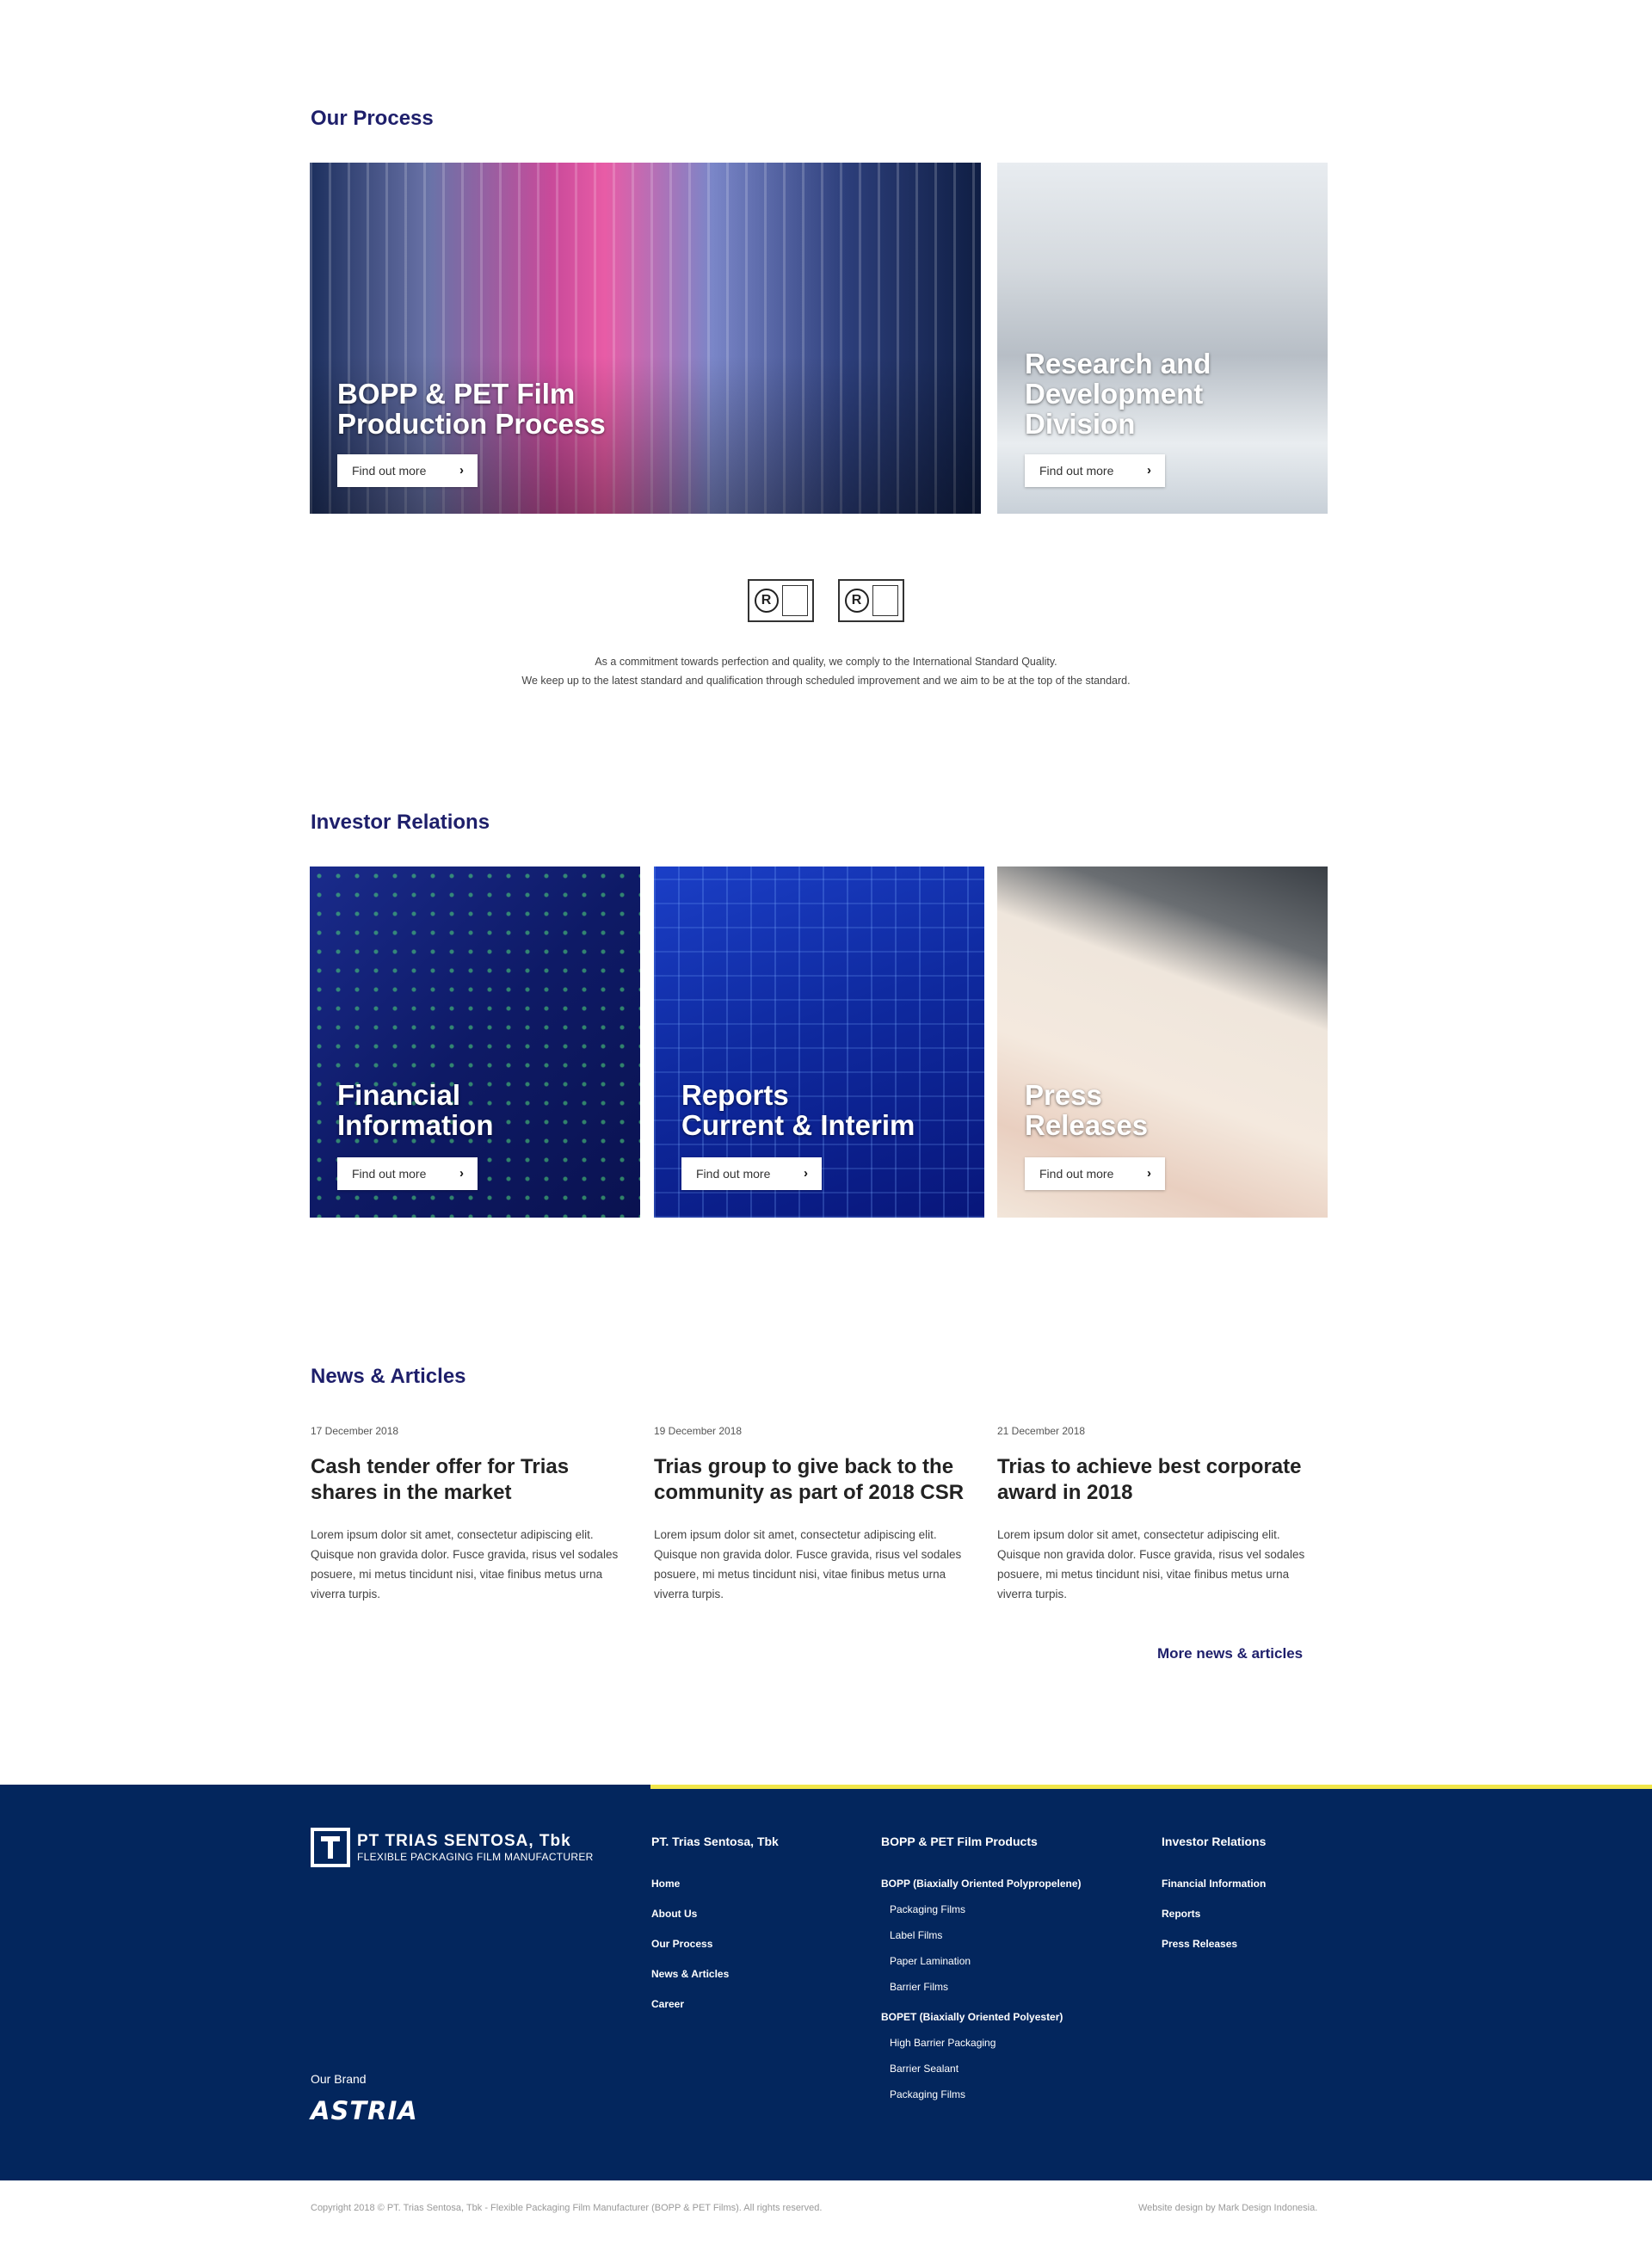  I want to click on logo-tagline: FLEXIBLE PACKAGING FILM MANUFACTURER, so click(475, 1857).